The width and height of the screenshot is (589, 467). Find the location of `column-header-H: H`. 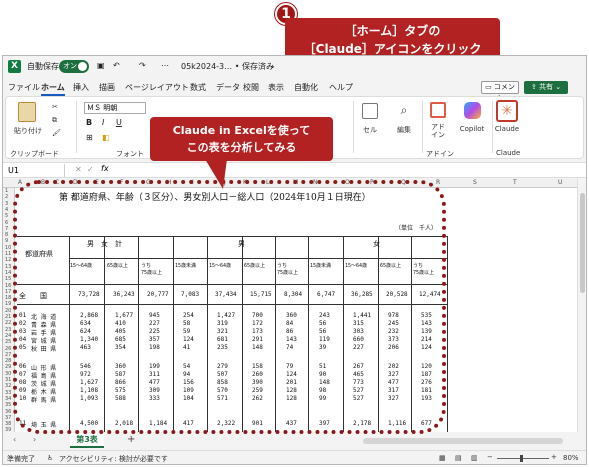

column-header-H: H is located at coordinates (169, 182).